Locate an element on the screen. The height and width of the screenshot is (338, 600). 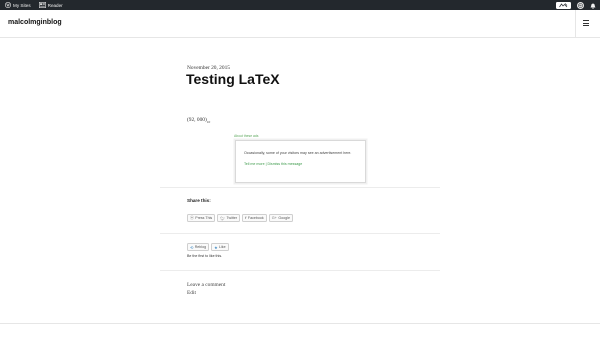
twitter-bird-icon: 🐦︎ is located at coordinates (223, 218).